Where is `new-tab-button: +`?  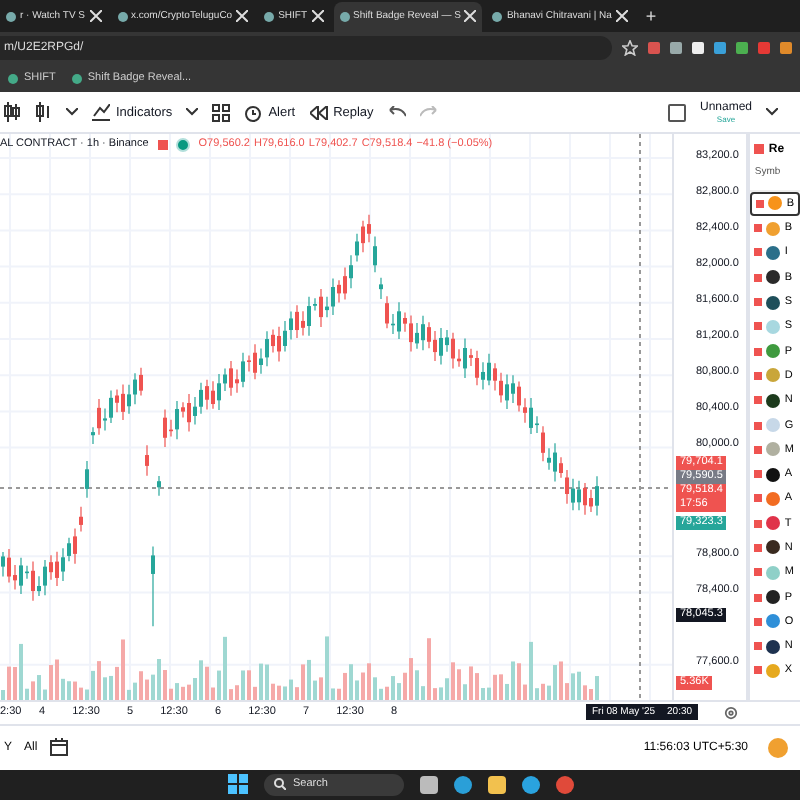 new-tab-button: + is located at coordinates (651, 16).